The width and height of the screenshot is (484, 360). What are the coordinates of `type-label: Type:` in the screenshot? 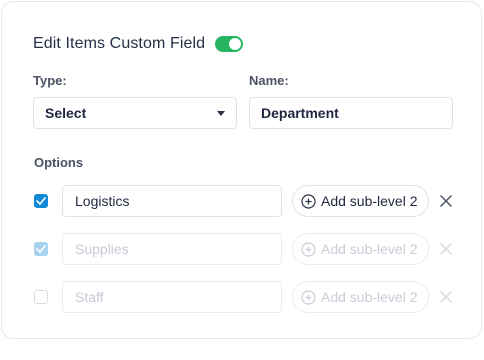 It's located at (50, 80).